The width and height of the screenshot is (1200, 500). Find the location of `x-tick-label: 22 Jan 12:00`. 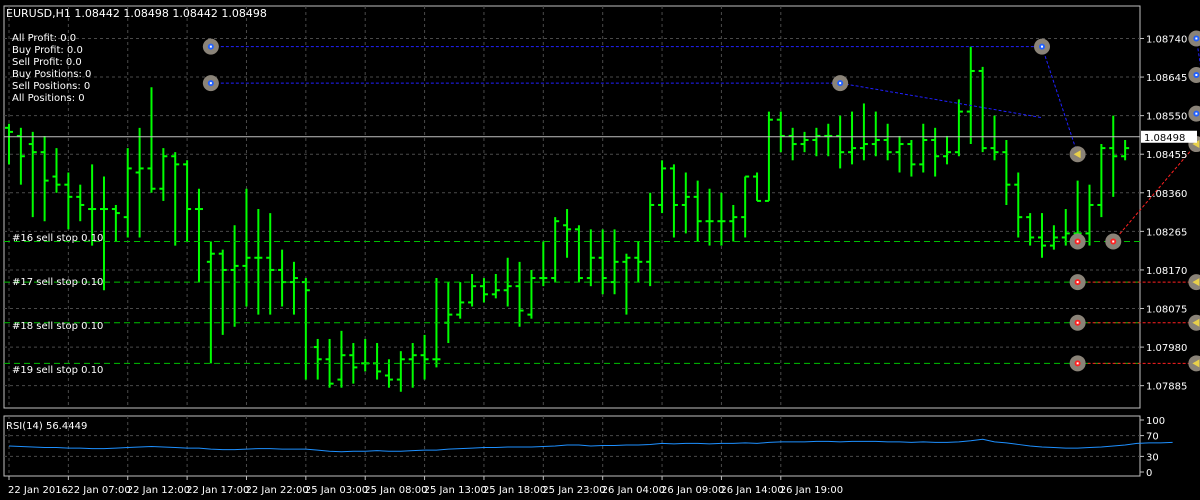

x-tick-label: 22 Jan 12:00 is located at coordinates (158, 490).